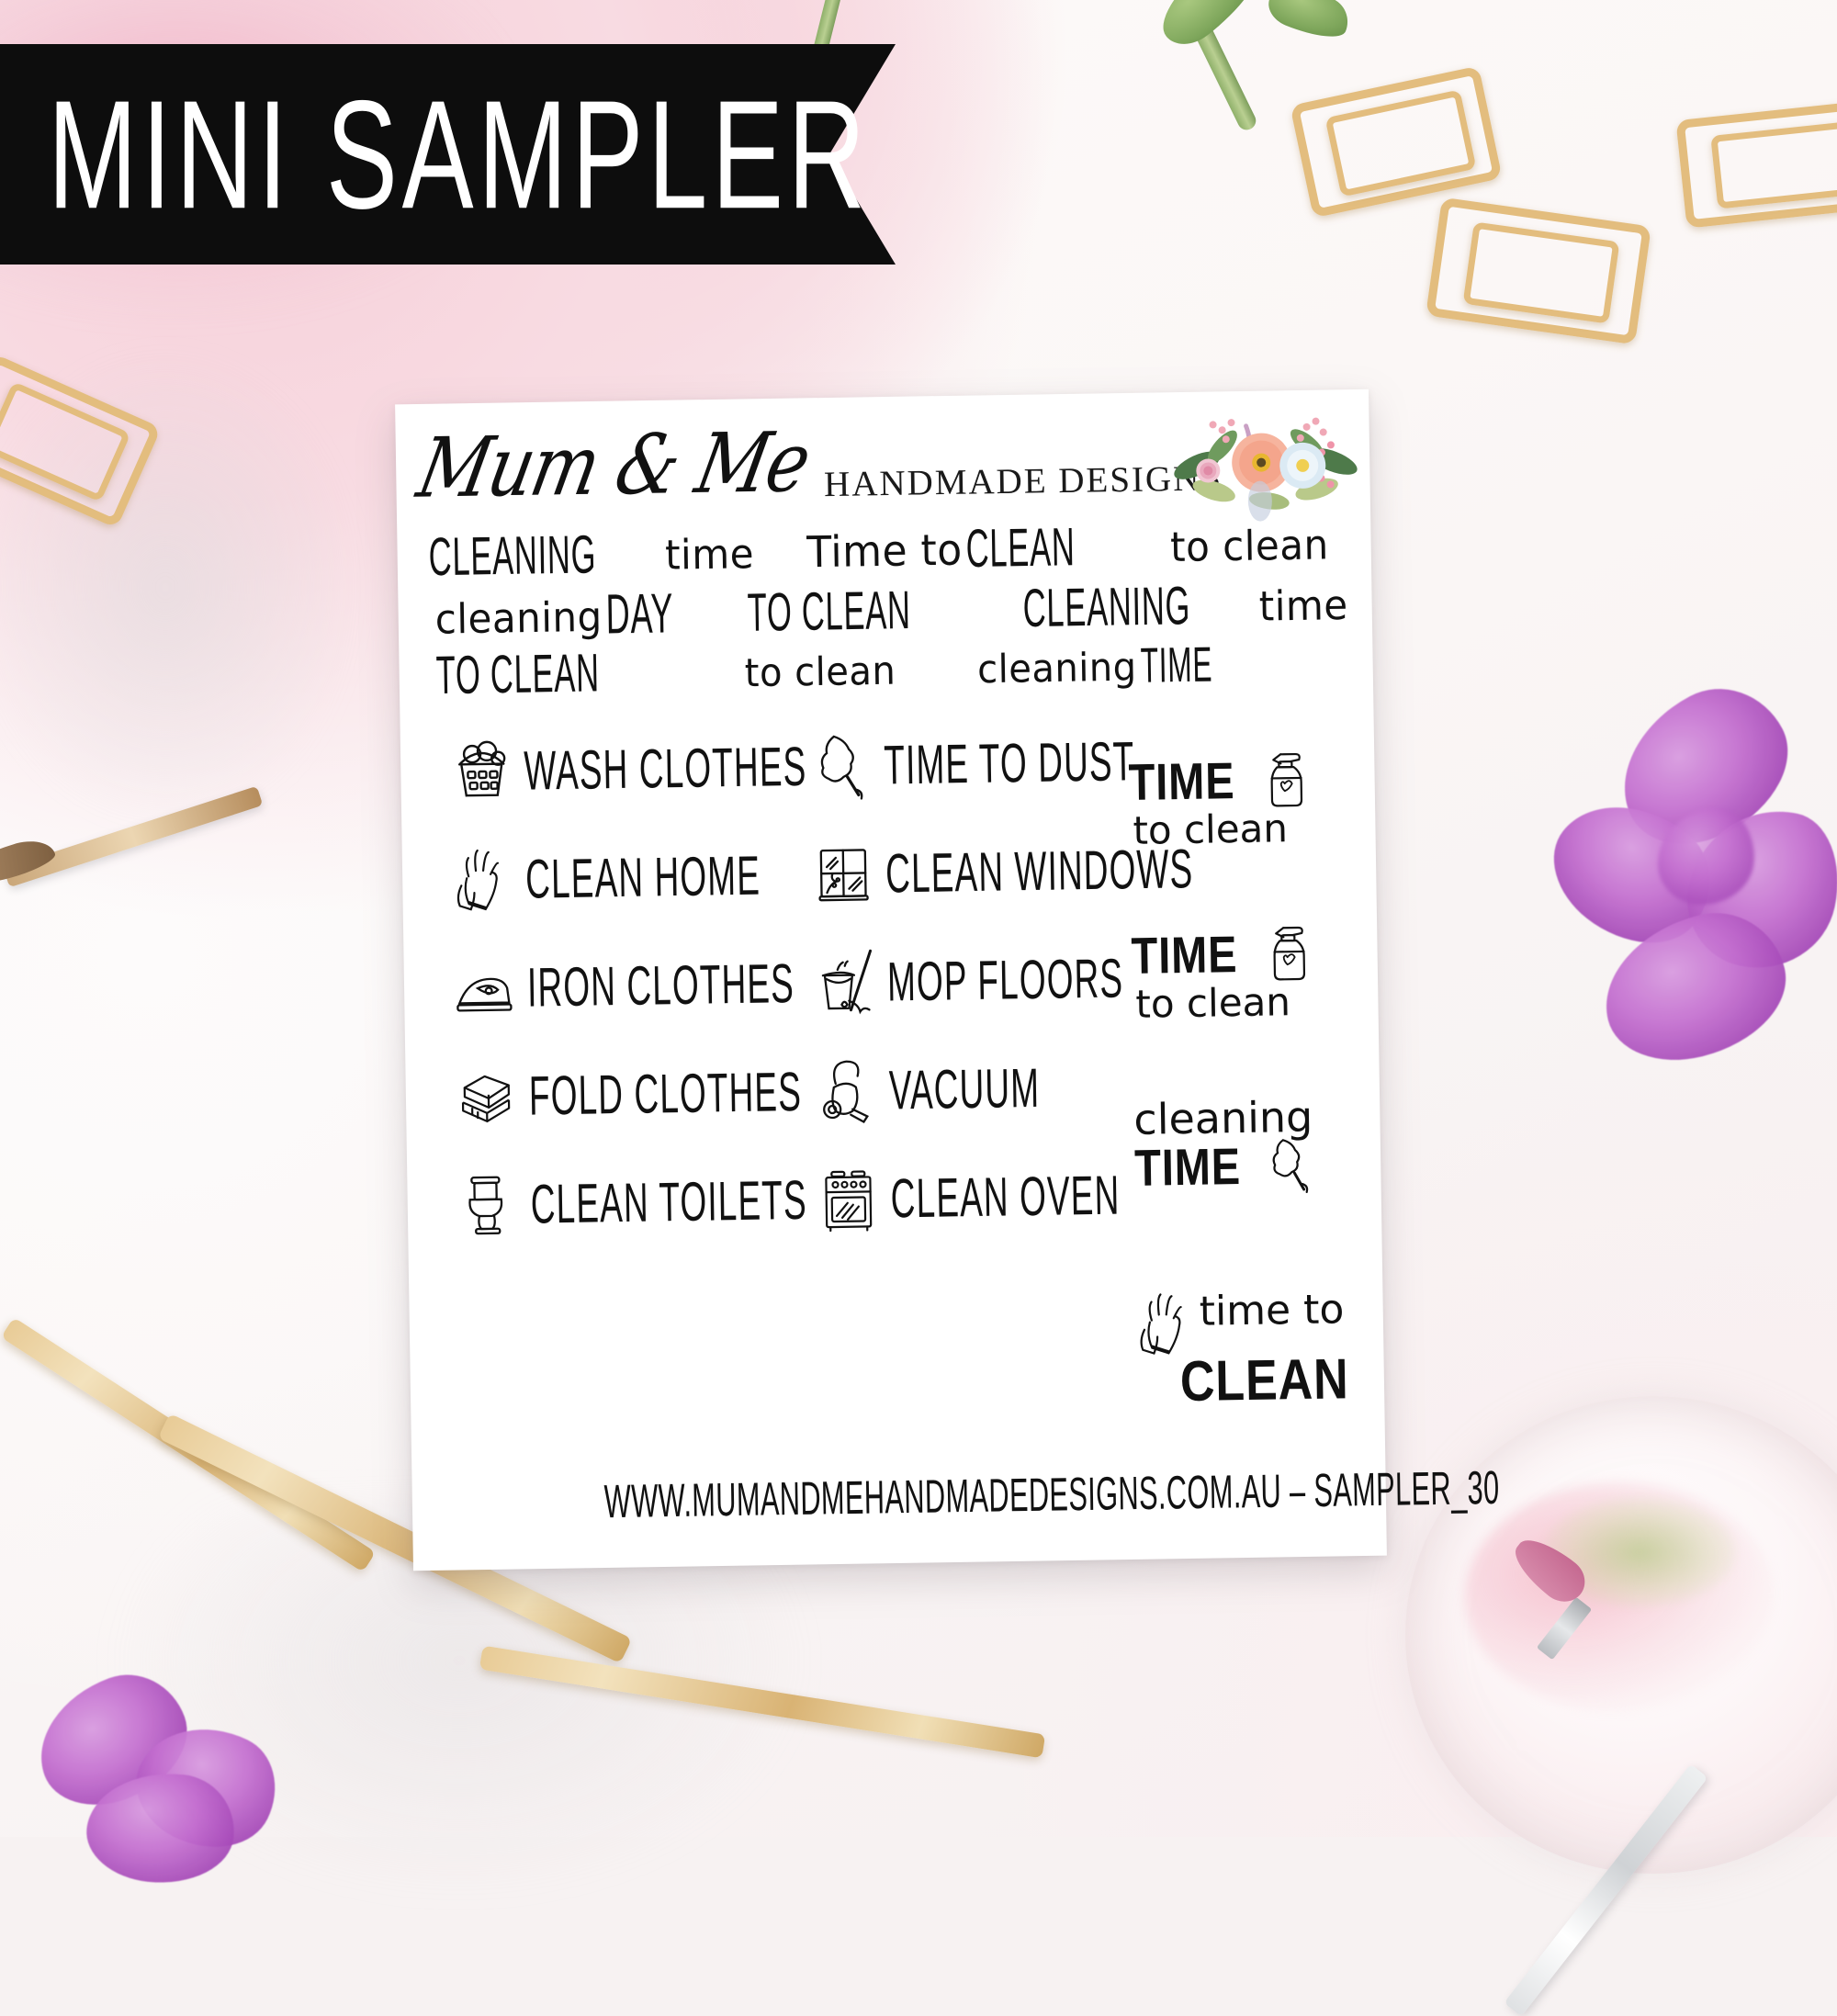  I want to click on brand-logo-tagline: HANDMADE DESIGNS, so click(1023, 481).